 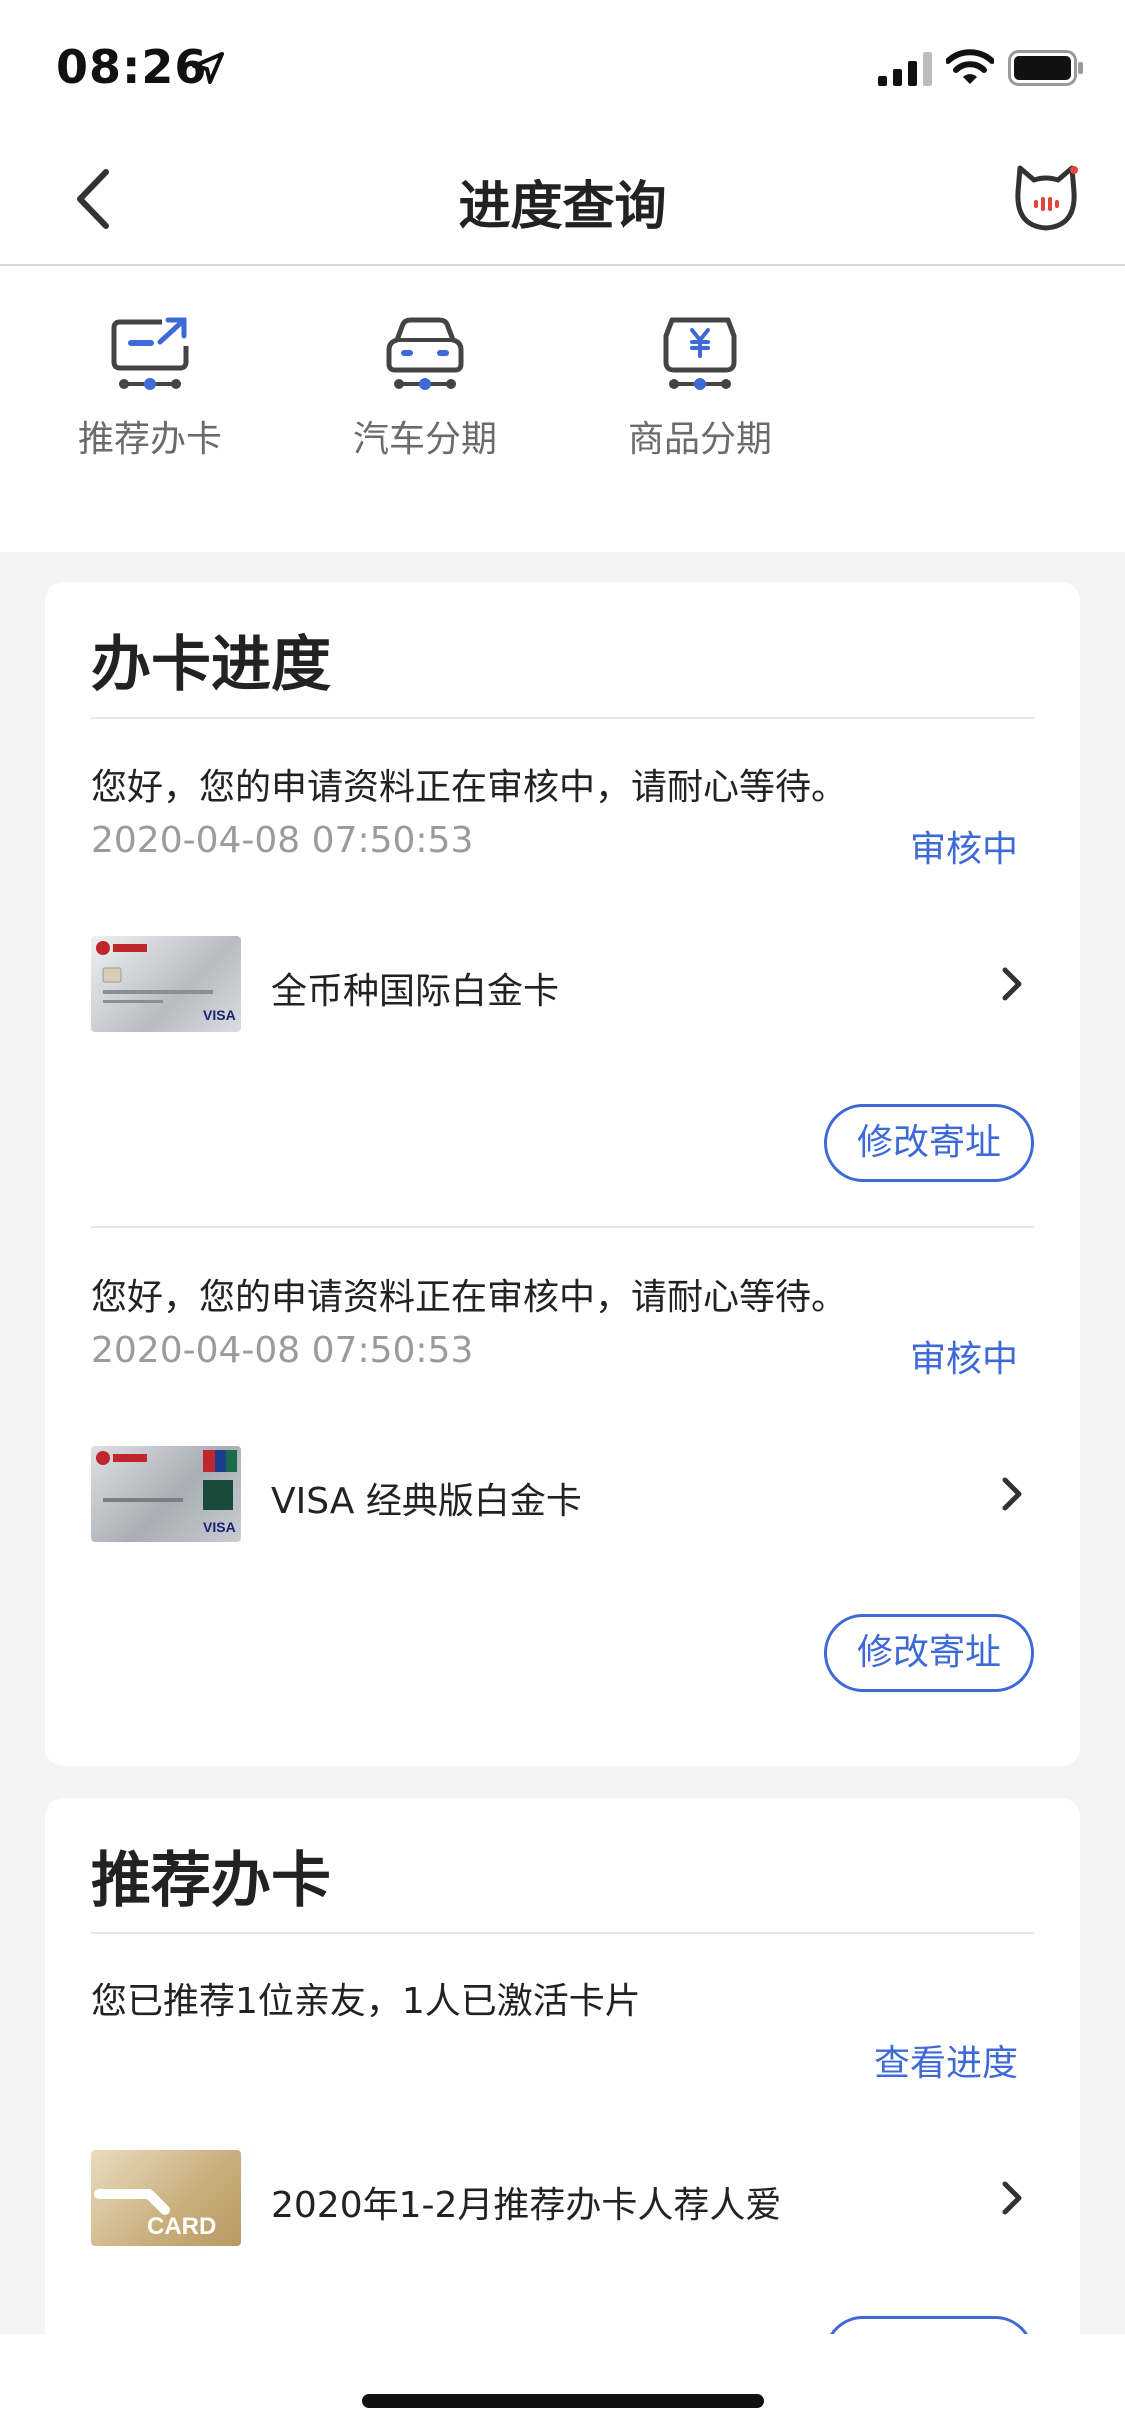 I want to click on recommend-row: CARD 2020年1-2月推荐办卡人荐人爱, so click(x=562, y=2198).